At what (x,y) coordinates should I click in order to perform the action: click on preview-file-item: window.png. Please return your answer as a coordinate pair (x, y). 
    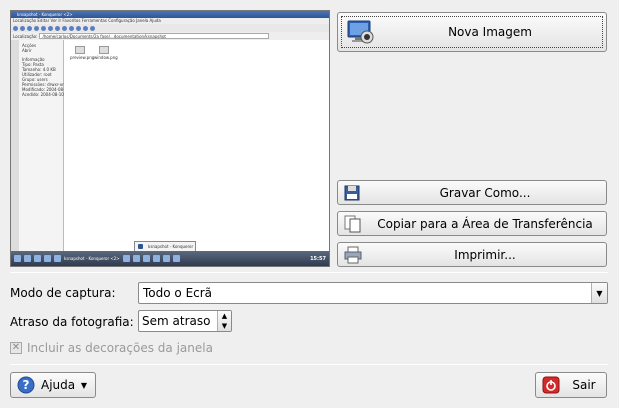
    Looking at the image, I should click on (106, 53).